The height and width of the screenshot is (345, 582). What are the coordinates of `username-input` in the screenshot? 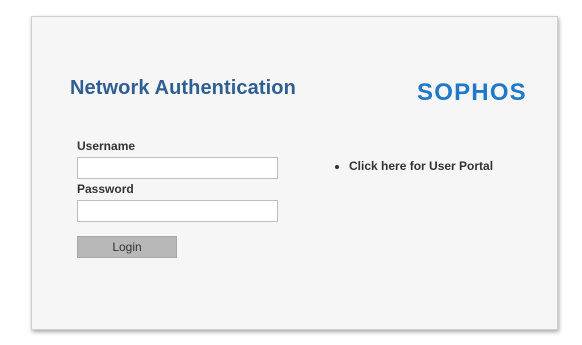 It's located at (177, 168).